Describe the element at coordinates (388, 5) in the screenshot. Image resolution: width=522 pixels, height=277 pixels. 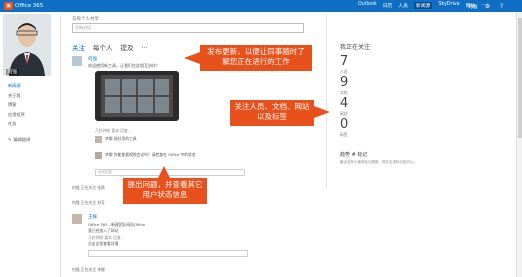
I see `nav-calendar: 日历` at that location.